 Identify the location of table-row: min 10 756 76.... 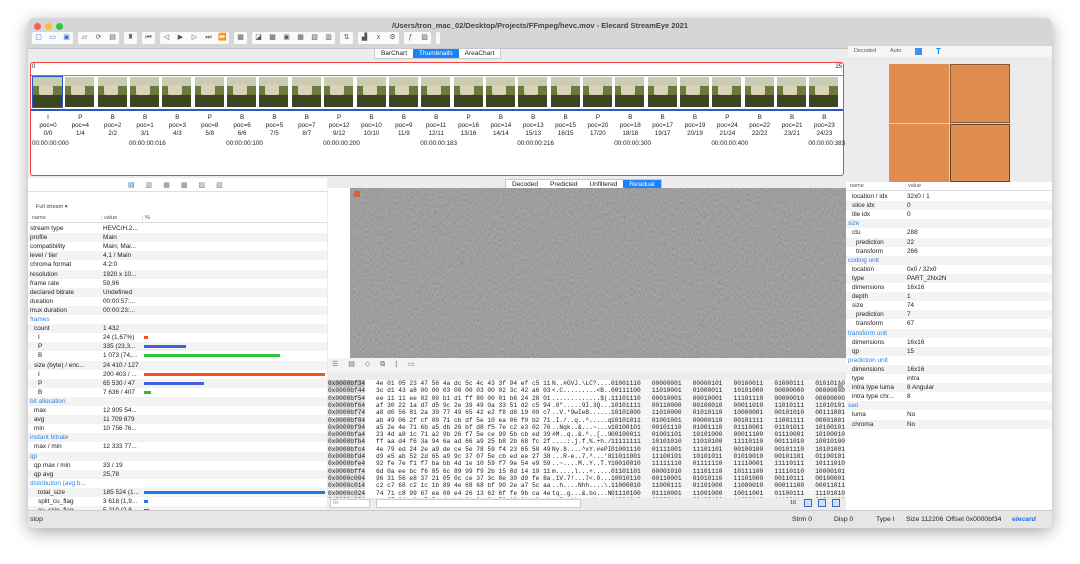
(177, 429).